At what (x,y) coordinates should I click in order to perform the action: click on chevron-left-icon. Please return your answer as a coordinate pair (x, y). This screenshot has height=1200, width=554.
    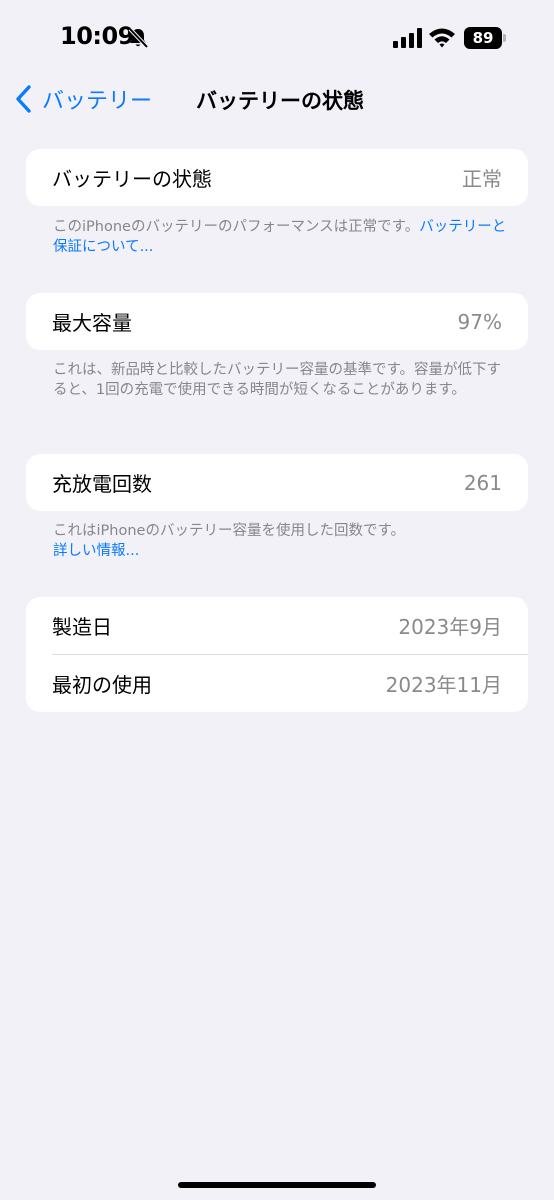
    Looking at the image, I should click on (23, 99).